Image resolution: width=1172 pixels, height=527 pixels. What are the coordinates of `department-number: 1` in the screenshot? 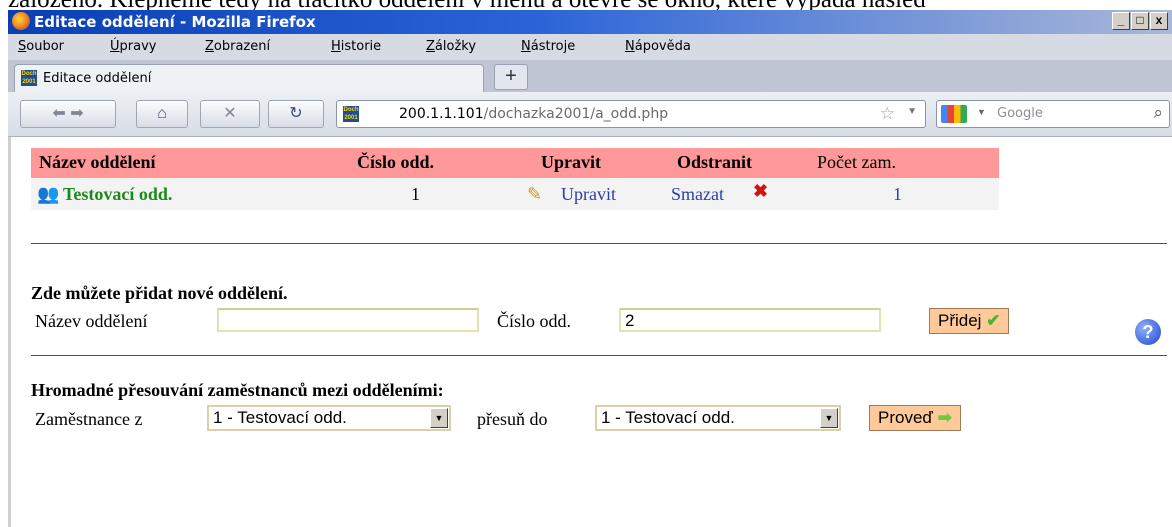 It's located at (415, 194).